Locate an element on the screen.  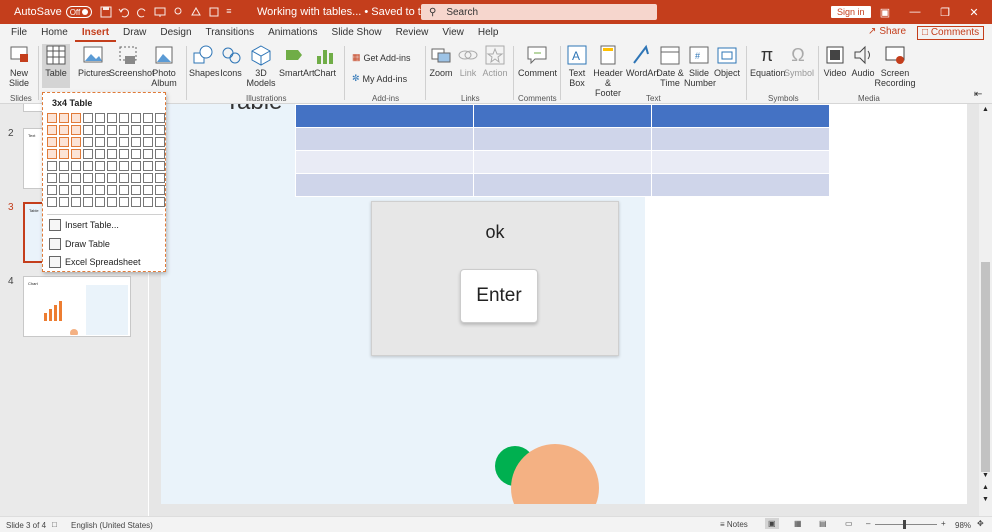
restore-icon: ❐ is located at coordinates (945, 12).